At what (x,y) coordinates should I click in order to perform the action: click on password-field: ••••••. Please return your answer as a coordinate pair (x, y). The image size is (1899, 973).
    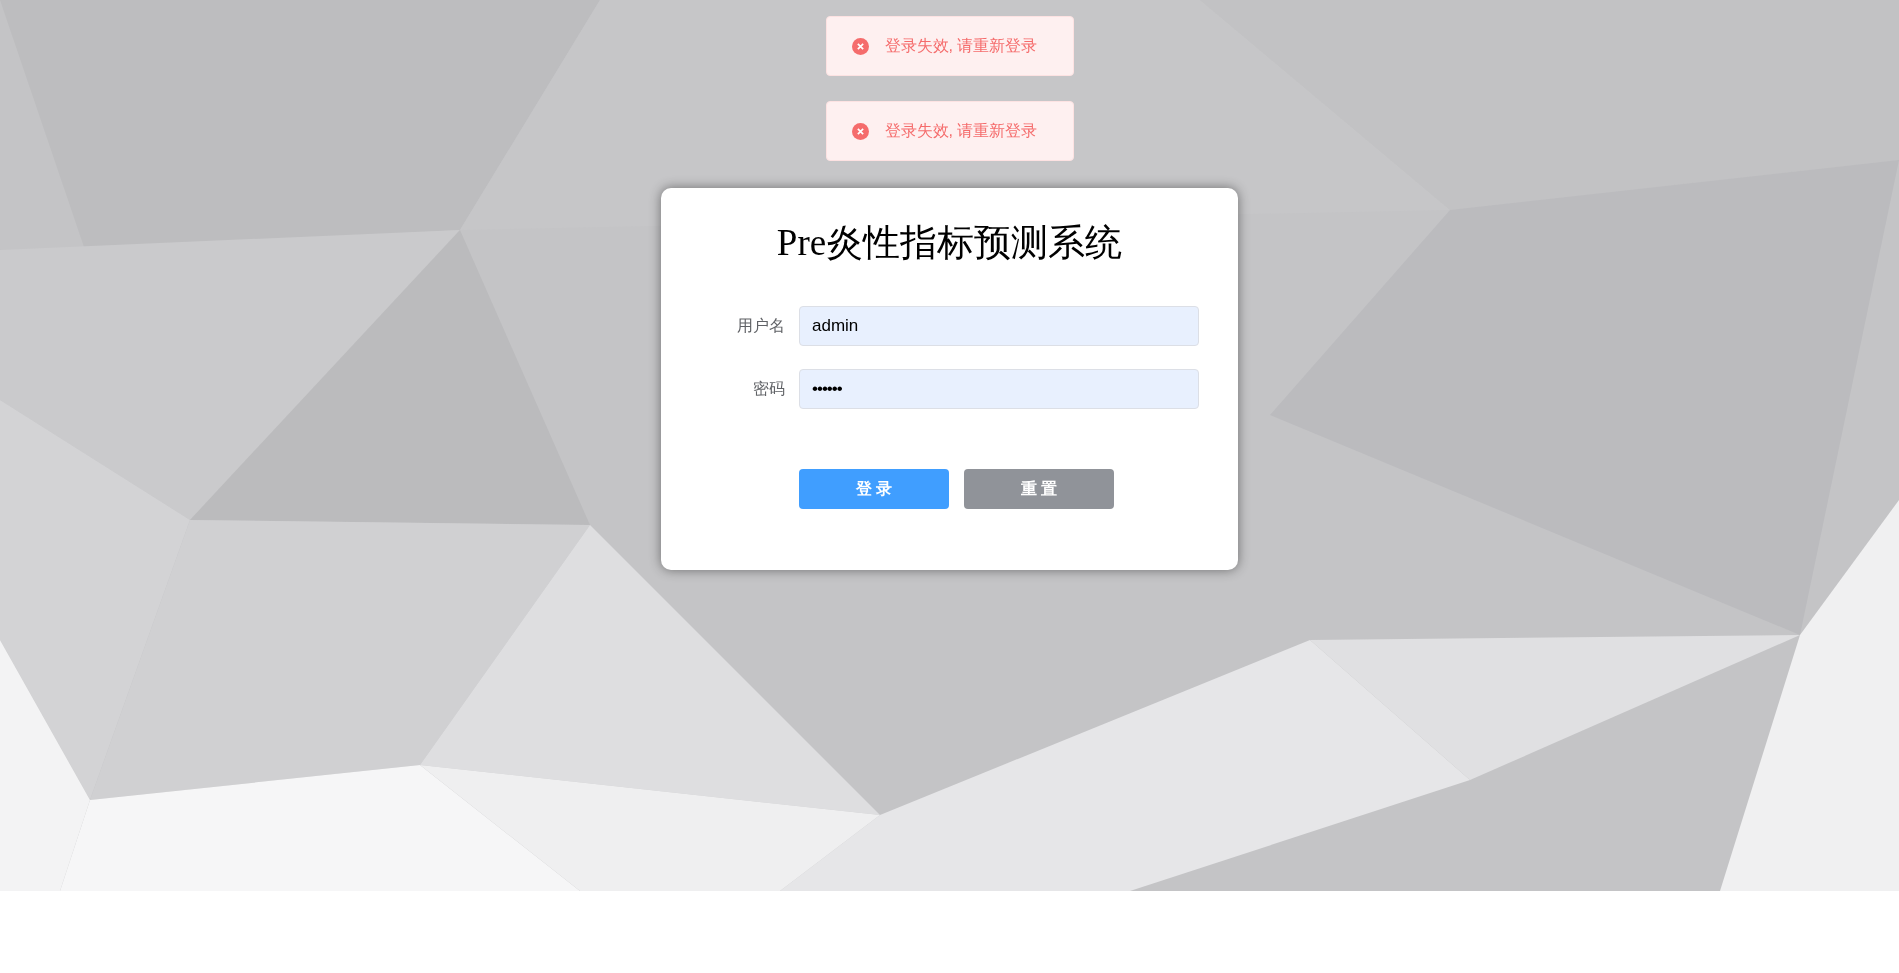
    Looking at the image, I should click on (999, 389).